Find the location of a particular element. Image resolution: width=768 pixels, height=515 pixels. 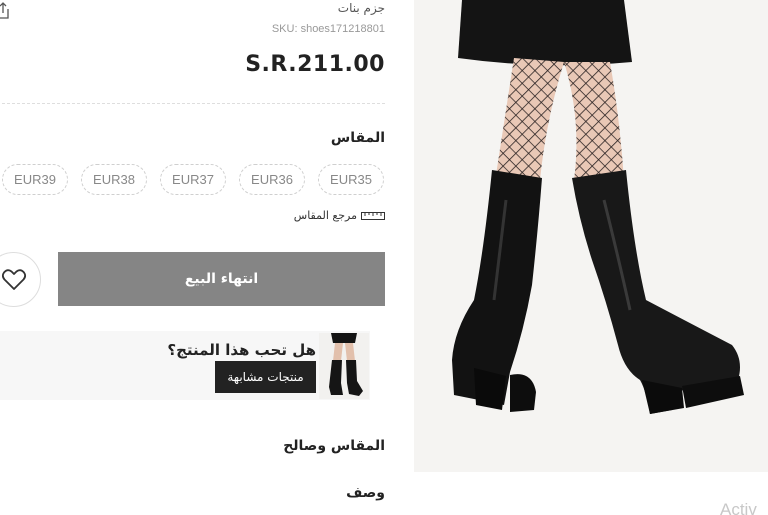

size-option-eur38: EUR38 is located at coordinates (114, 179).